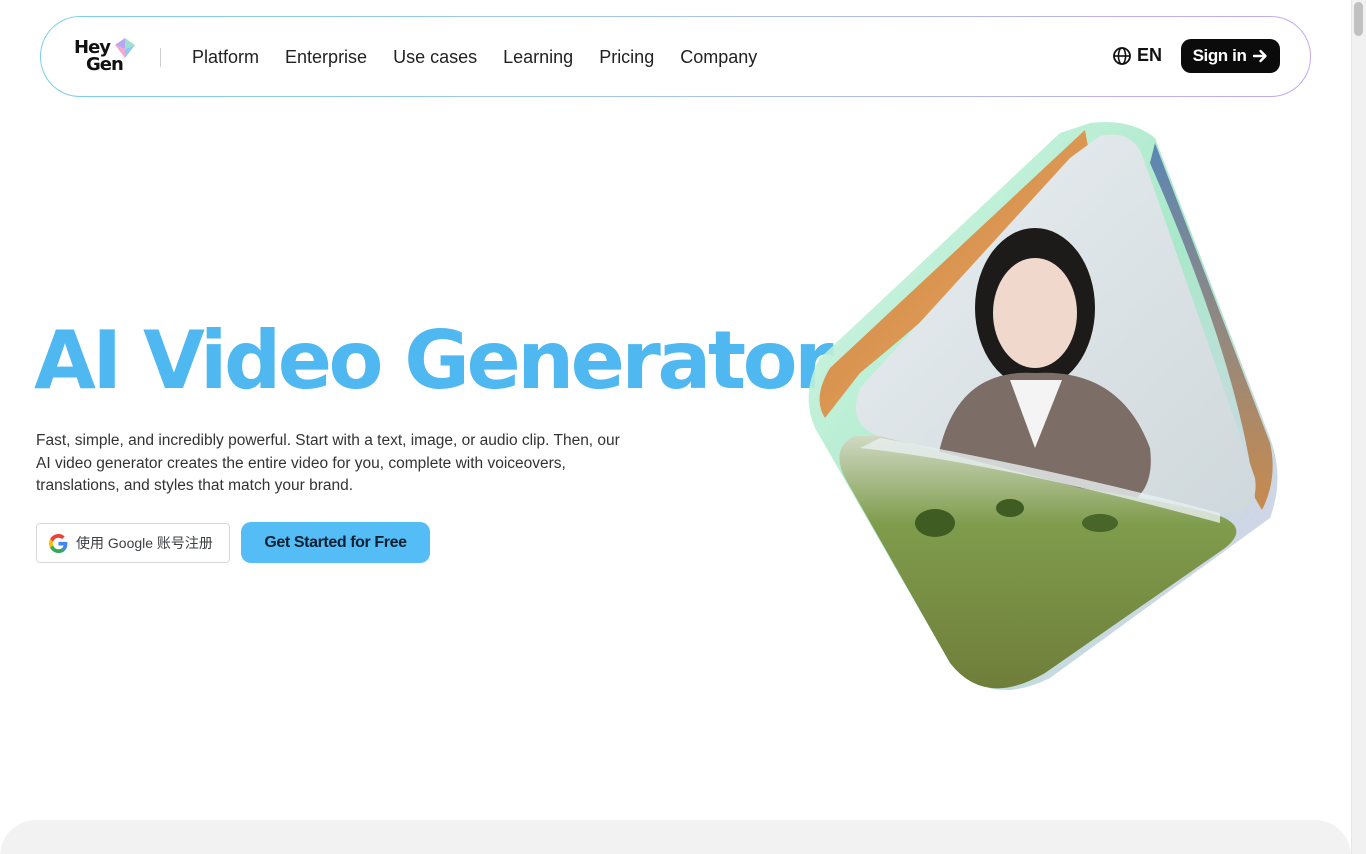  Describe the element at coordinates (1358, 427) in the screenshot. I see `page-scrollbar` at that location.